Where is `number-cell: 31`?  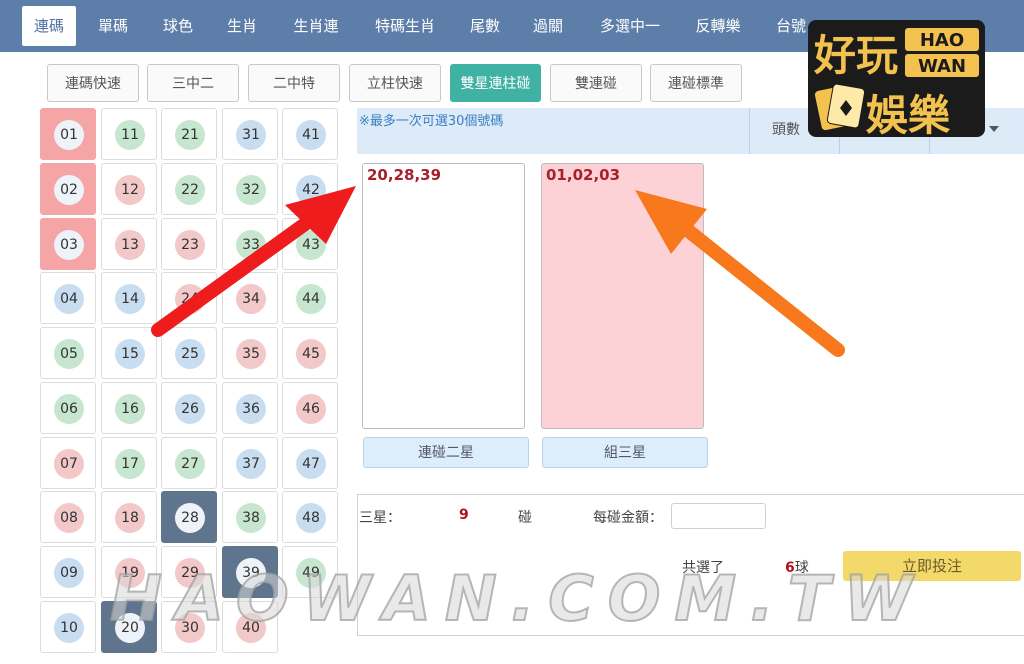 number-cell: 31 is located at coordinates (250, 134).